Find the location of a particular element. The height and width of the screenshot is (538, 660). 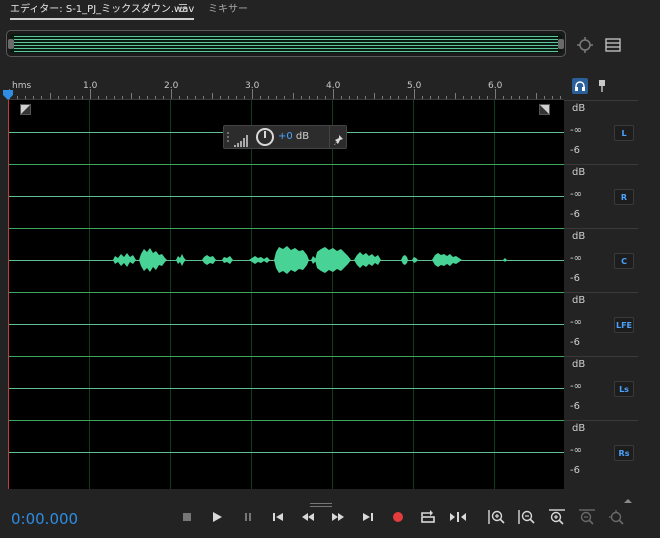

ruler-label: hms is located at coordinates (22, 86).